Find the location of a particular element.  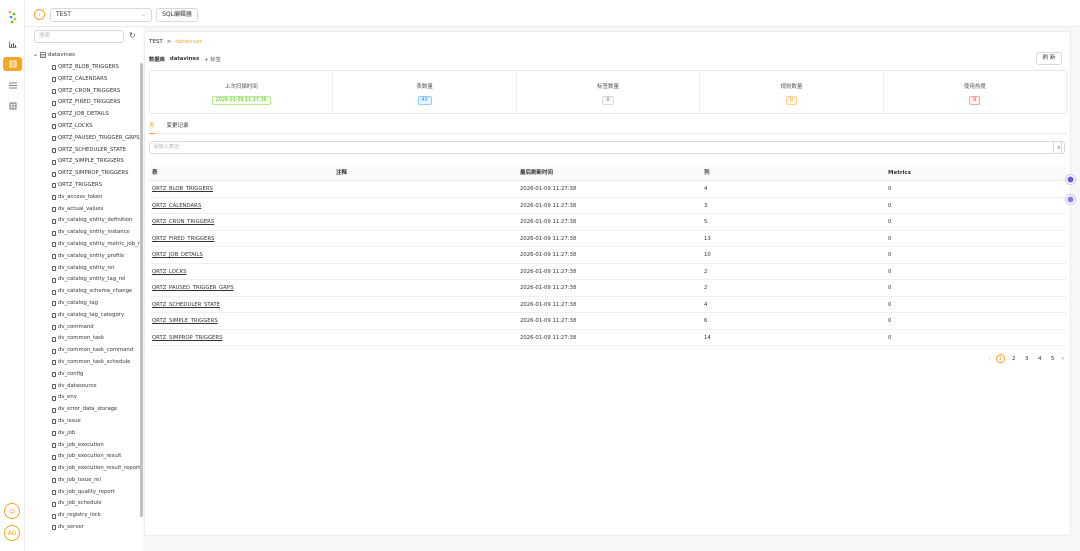

stat-label: 使用热度 is located at coordinates (974, 87).